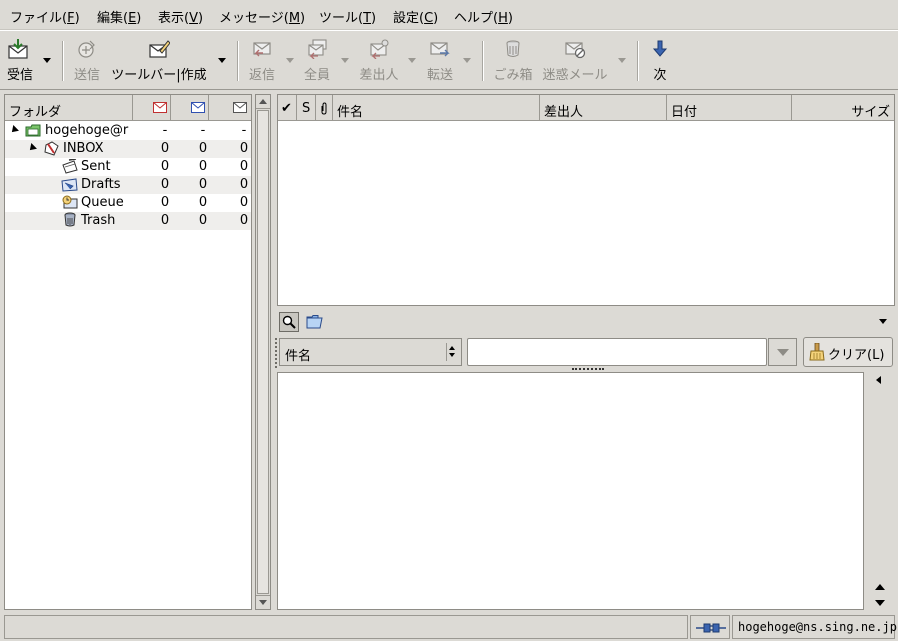  I want to click on compose-dropdown-arrow, so click(222, 60).